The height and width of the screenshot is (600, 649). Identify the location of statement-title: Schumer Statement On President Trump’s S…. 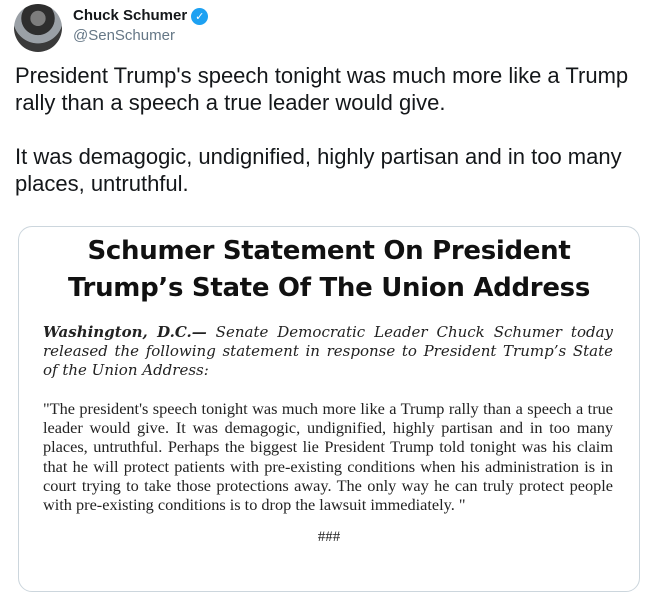
(329, 270).